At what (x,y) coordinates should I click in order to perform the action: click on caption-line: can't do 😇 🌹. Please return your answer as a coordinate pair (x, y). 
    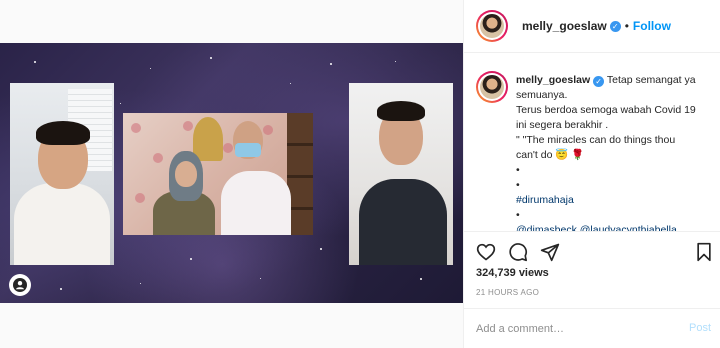
    Looking at the image, I should click on (550, 155).